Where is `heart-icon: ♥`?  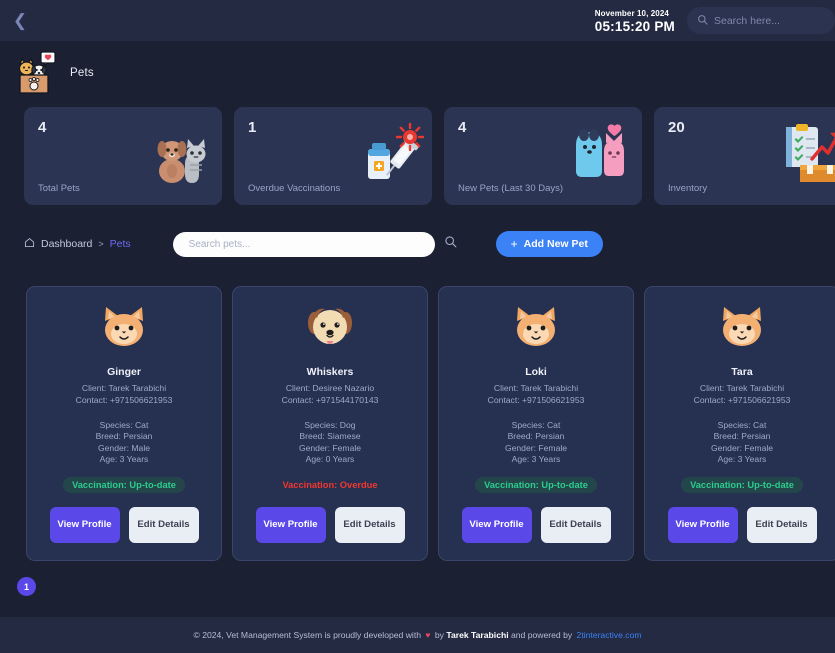 heart-icon: ♥ is located at coordinates (428, 635).